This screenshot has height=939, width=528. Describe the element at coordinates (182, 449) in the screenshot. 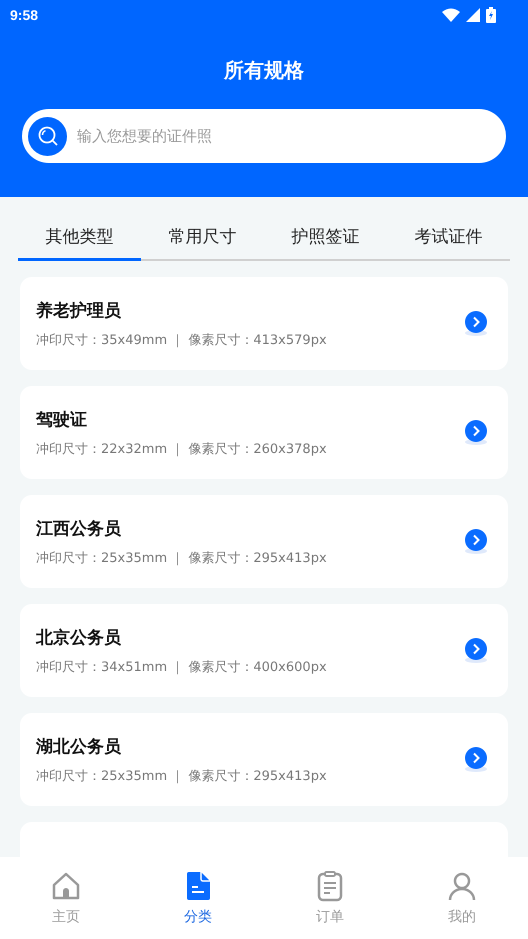

I see `spec-size: 冲印尺寸：22x32mm ｜ 像素尺寸：260x378px` at that location.